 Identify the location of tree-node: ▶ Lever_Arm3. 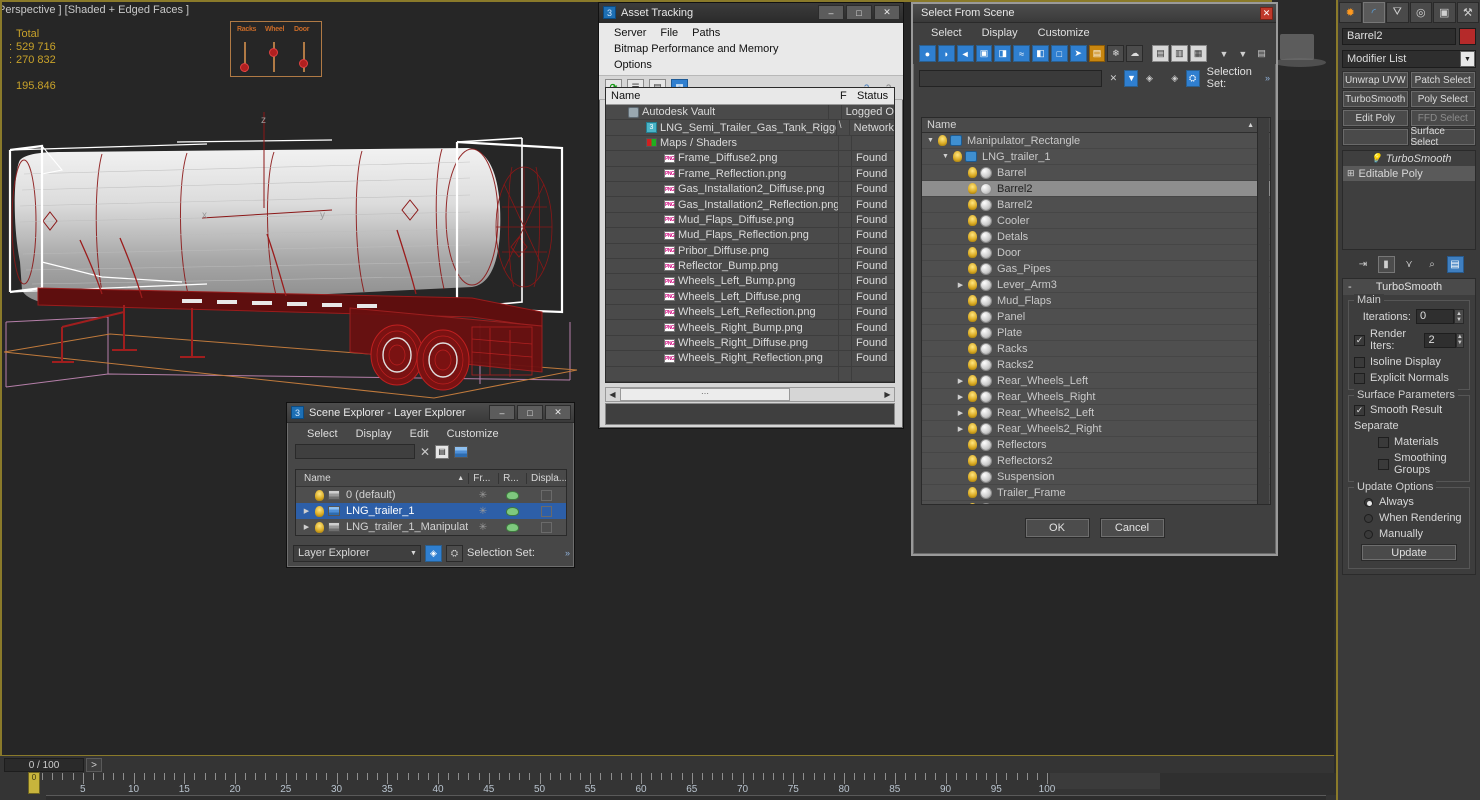
(1096, 285).